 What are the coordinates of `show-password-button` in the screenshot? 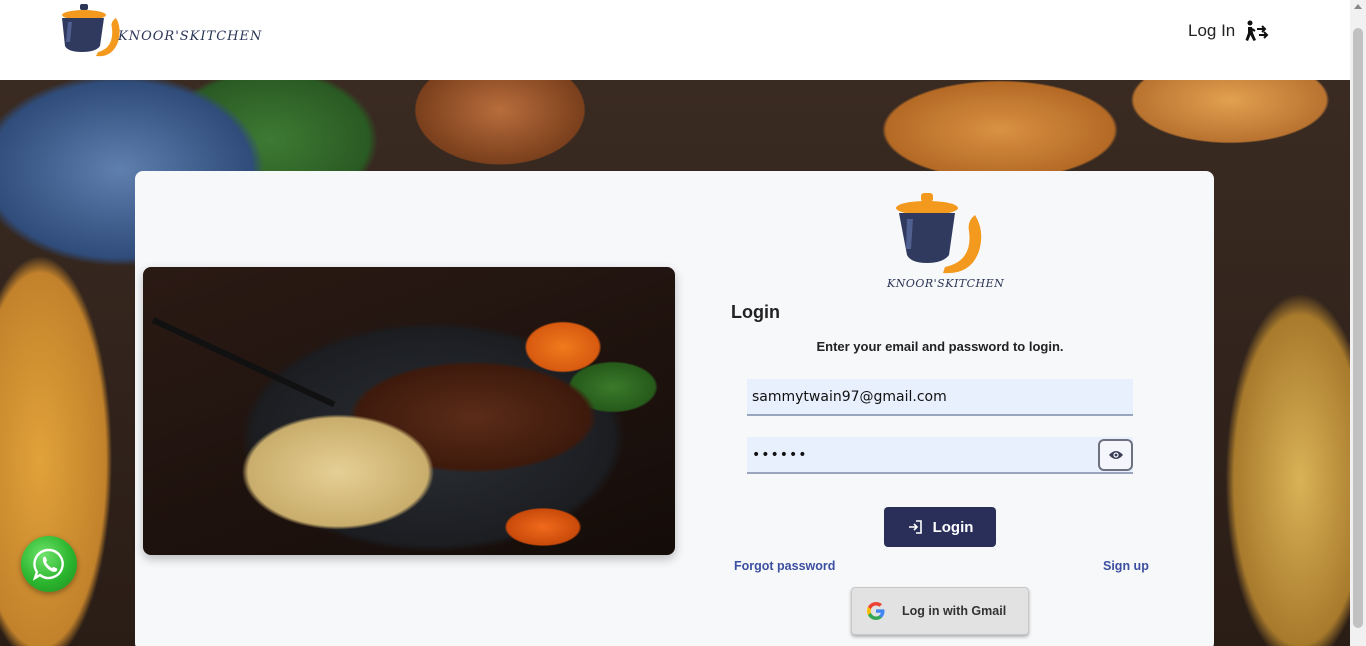 It's located at (1115, 455).